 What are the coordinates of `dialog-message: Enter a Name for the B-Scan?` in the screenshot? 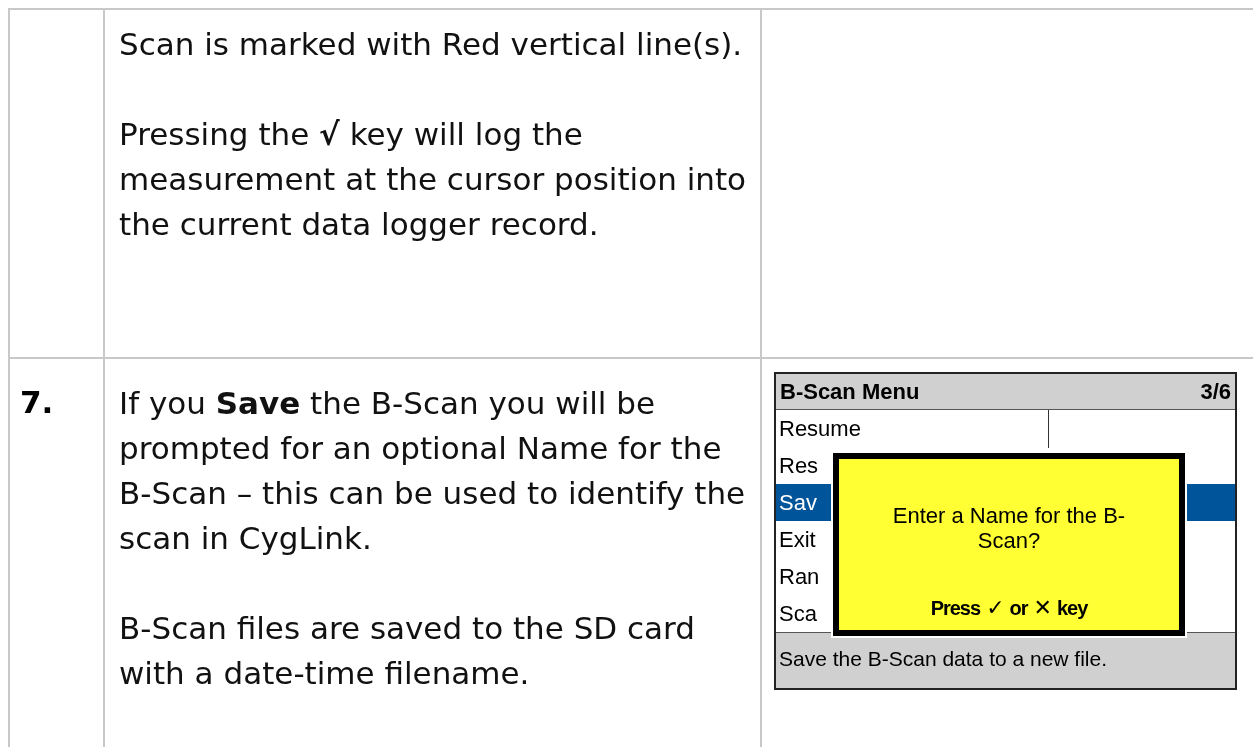 It's located at (1009, 528).